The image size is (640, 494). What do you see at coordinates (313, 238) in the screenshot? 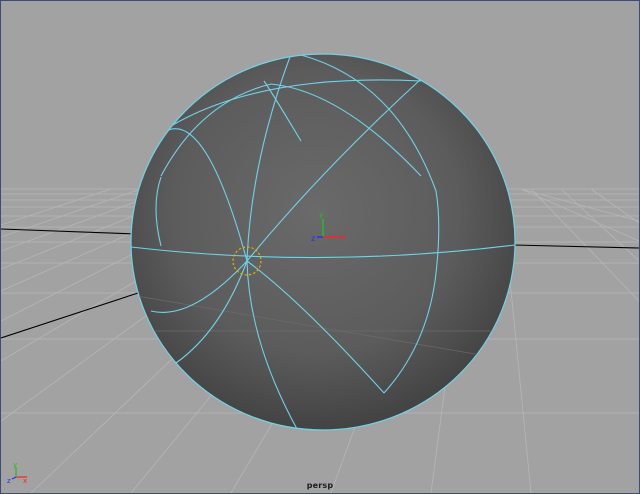
I see `local-axis-z-label: z` at bounding box center [313, 238].